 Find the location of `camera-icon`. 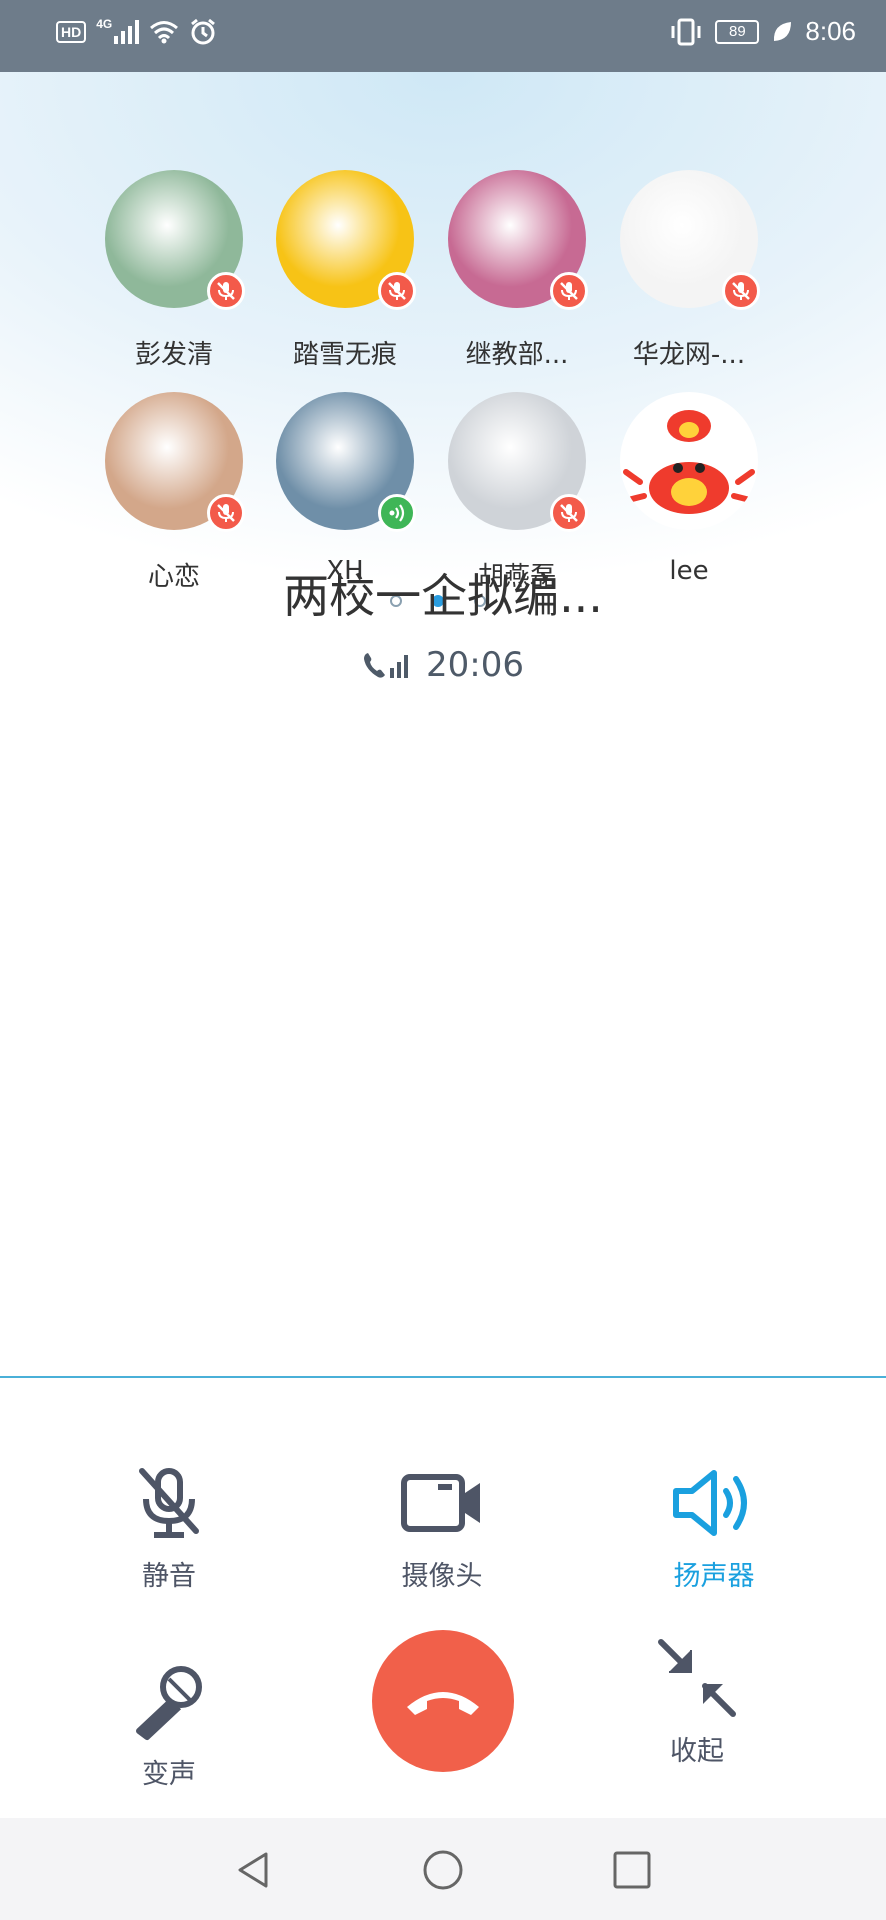

camera-icon is located at coordinates (440, 1503).